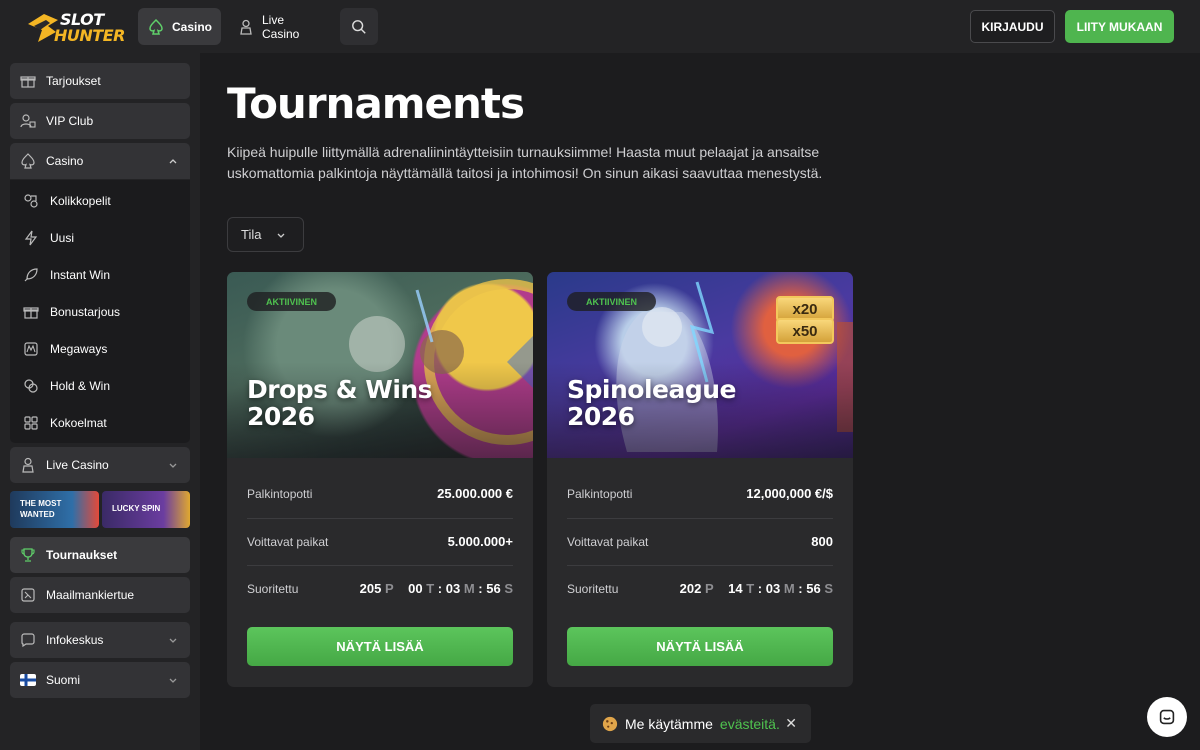 The width and height of the screenshot is (1200, 750). I want to click on sidebar-item-offers: Tarjoukset, so click(100, 81).